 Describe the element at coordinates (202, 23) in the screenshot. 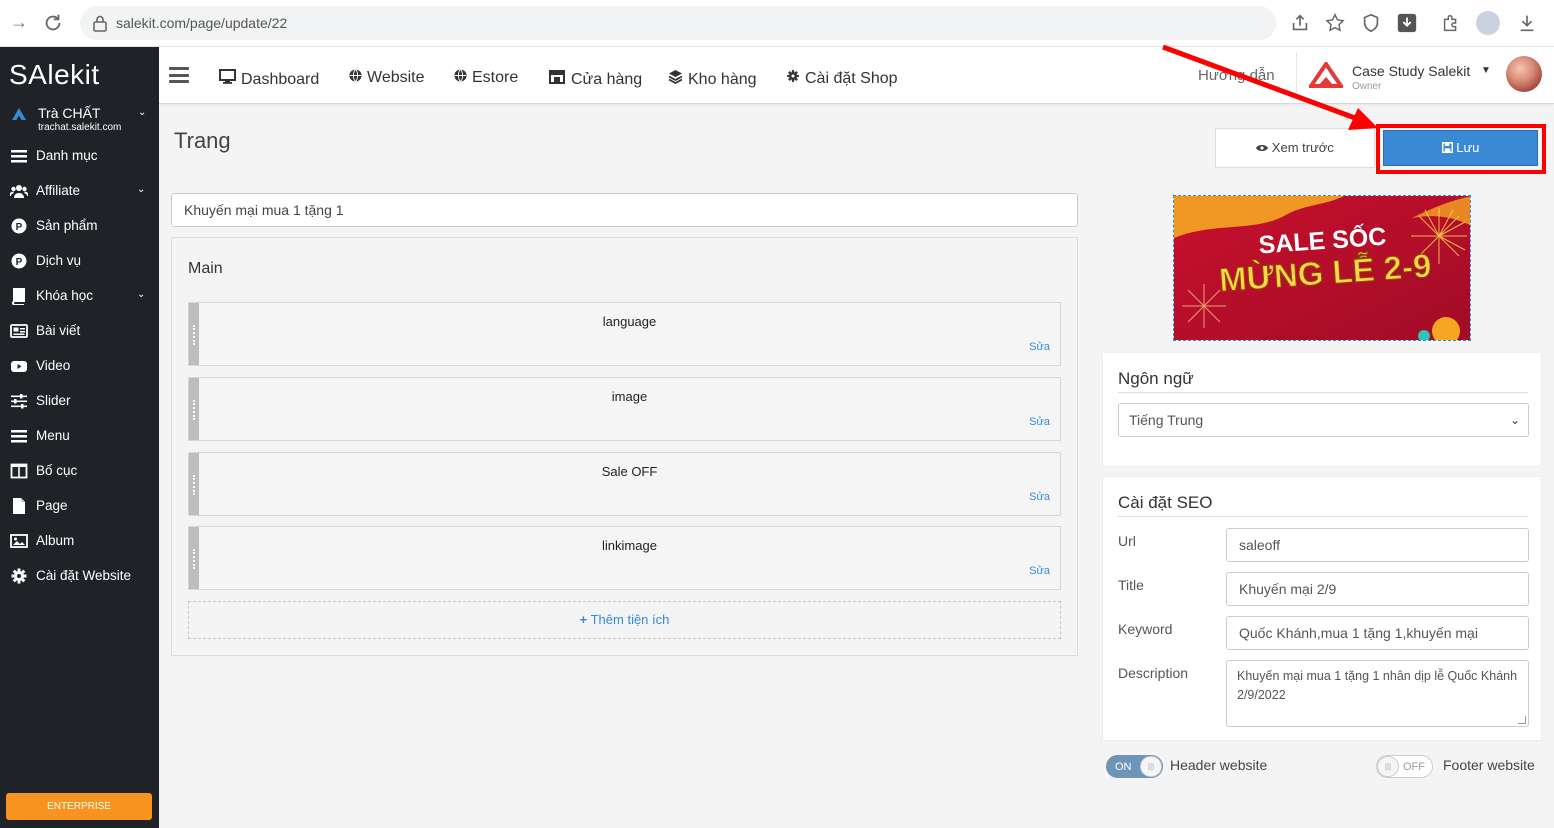

I see `url-text: salekit.com/page/update/22` at that location.